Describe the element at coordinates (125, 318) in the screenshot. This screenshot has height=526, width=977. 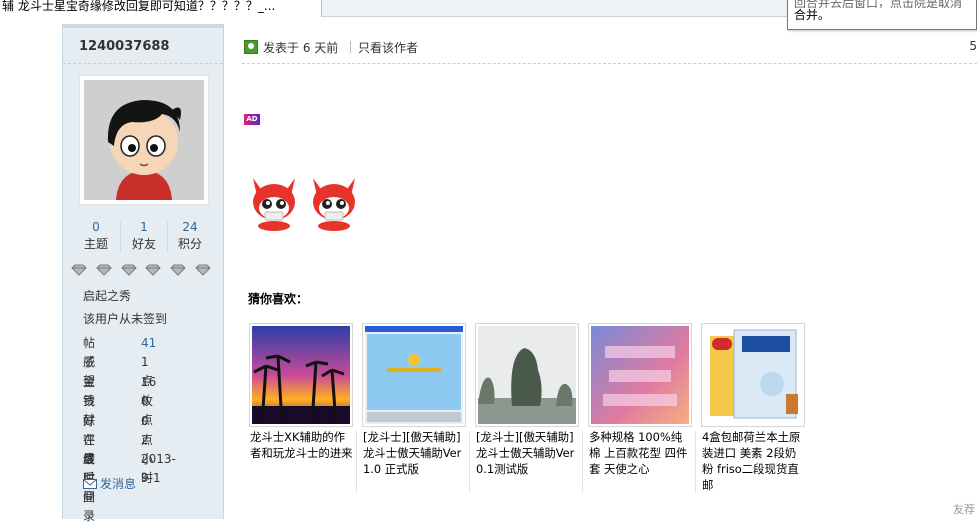
I see `sign-status: 该用户从未签到` at that location.